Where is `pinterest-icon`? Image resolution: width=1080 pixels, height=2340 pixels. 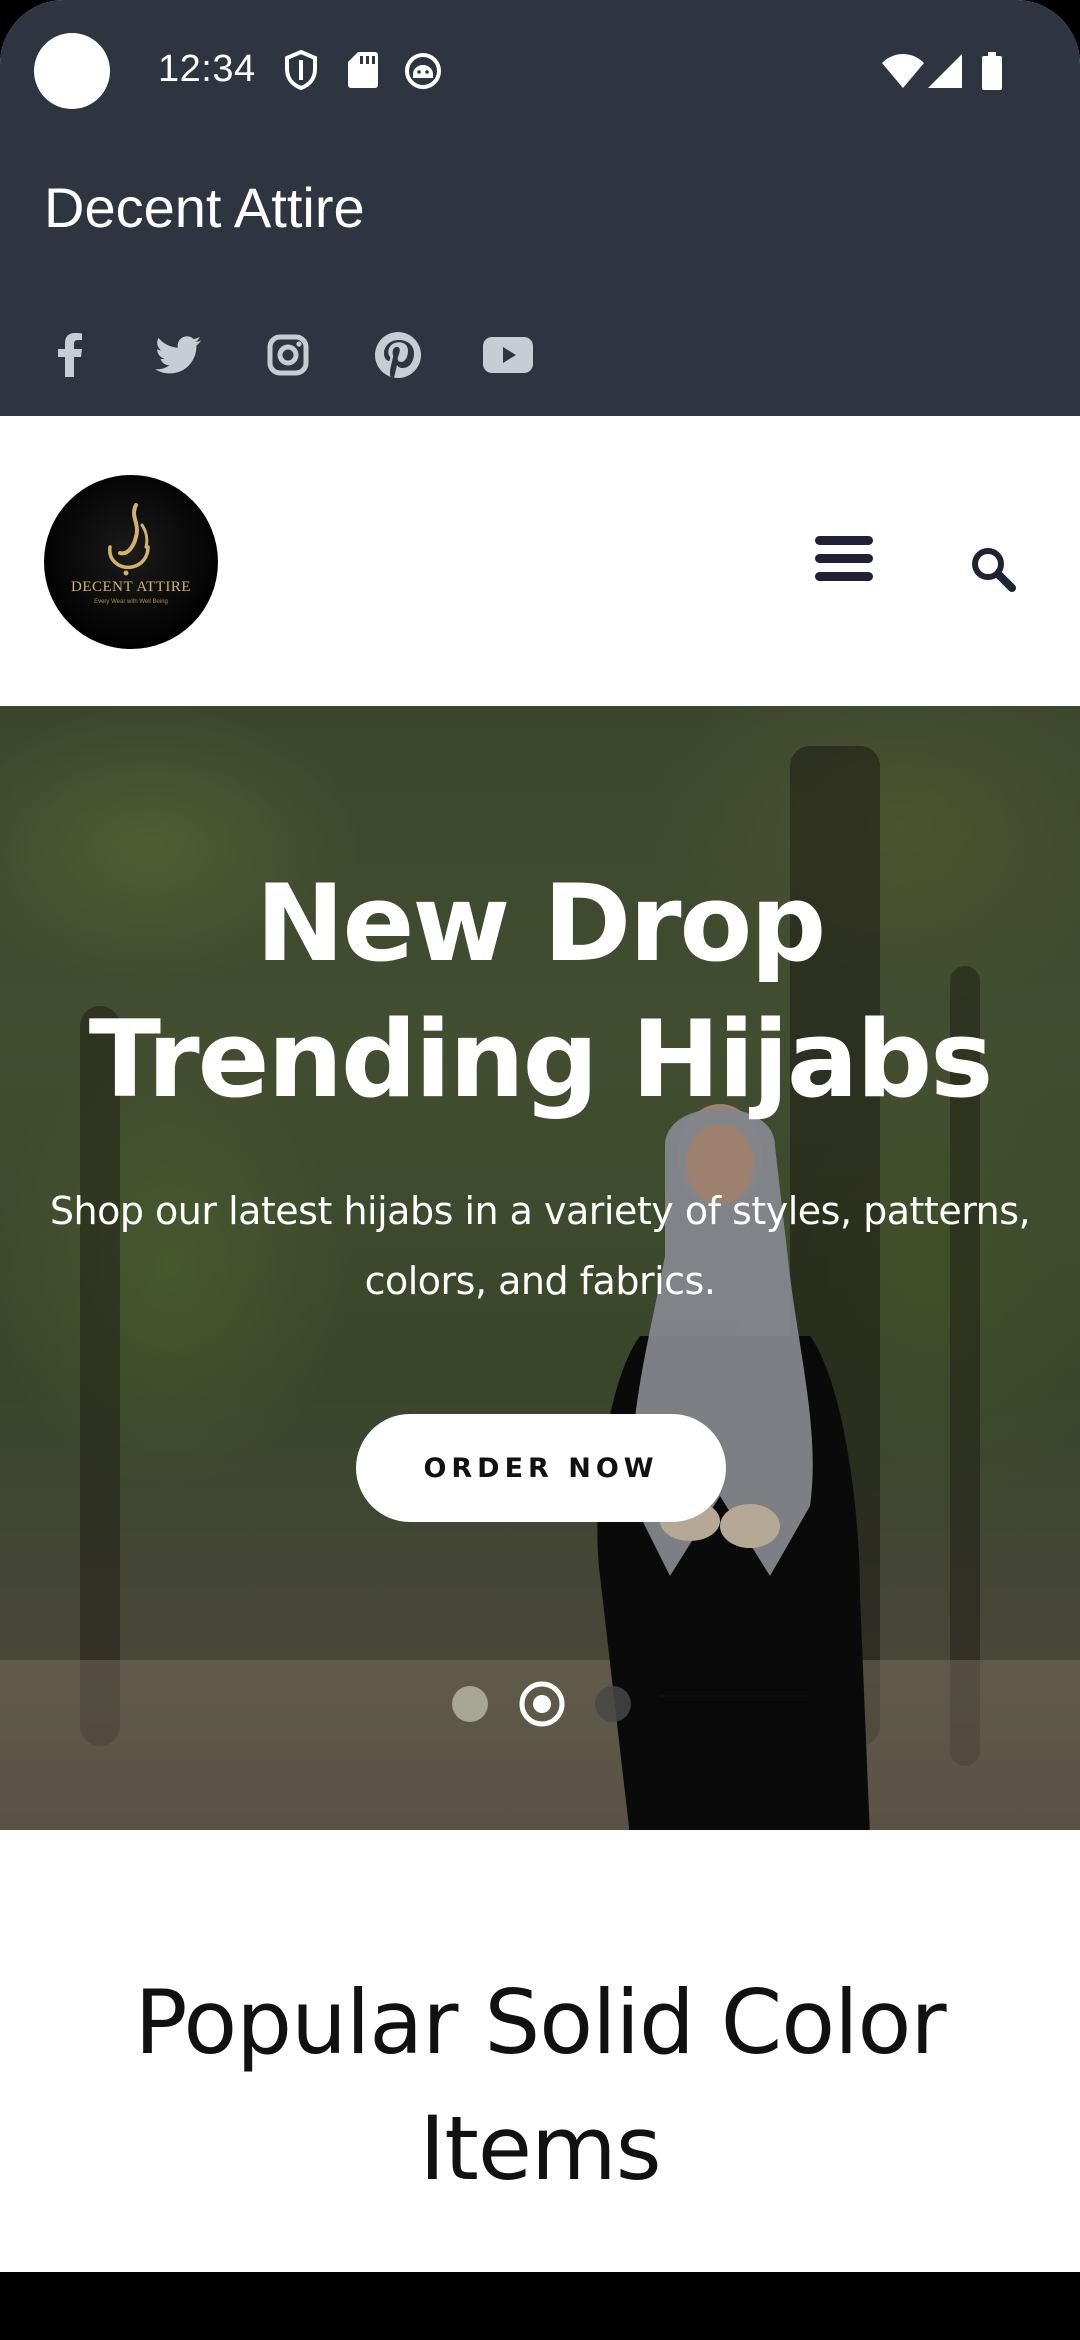 pinterest-icon is located at coordinates (398, 355).